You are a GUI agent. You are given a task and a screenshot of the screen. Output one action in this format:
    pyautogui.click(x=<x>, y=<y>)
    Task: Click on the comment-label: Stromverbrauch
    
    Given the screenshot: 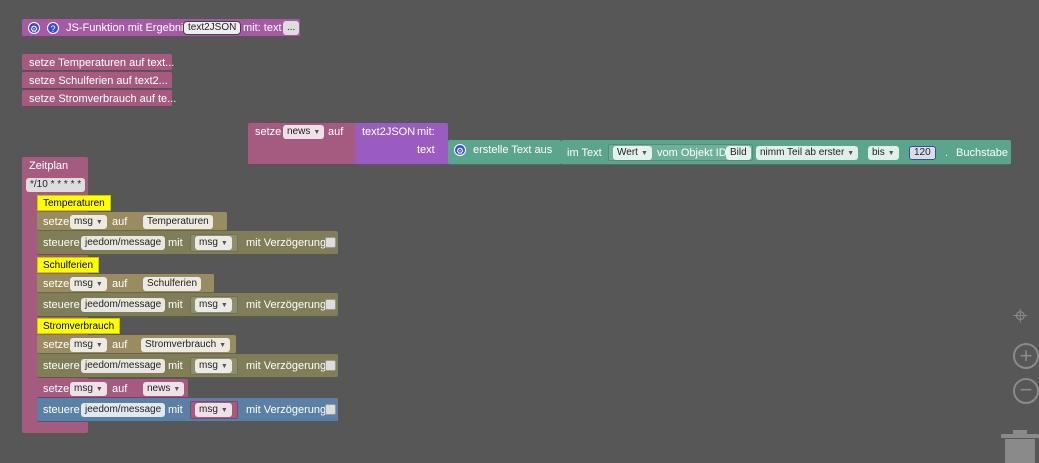 What is the action you would take?
    pyautogui.click(x=79, y=326)
    